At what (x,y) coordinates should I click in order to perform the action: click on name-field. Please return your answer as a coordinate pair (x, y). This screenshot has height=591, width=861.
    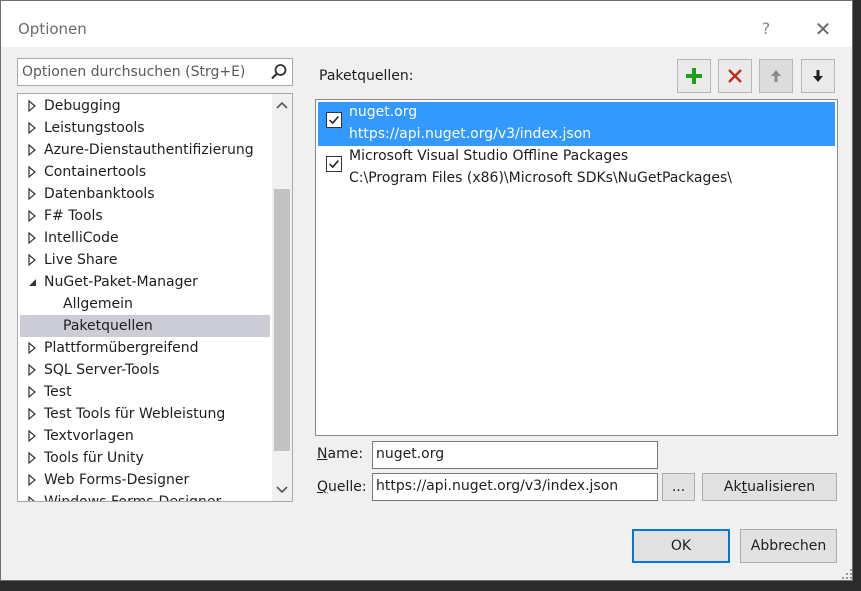
    Looking at the image, I should click on (515, 455).